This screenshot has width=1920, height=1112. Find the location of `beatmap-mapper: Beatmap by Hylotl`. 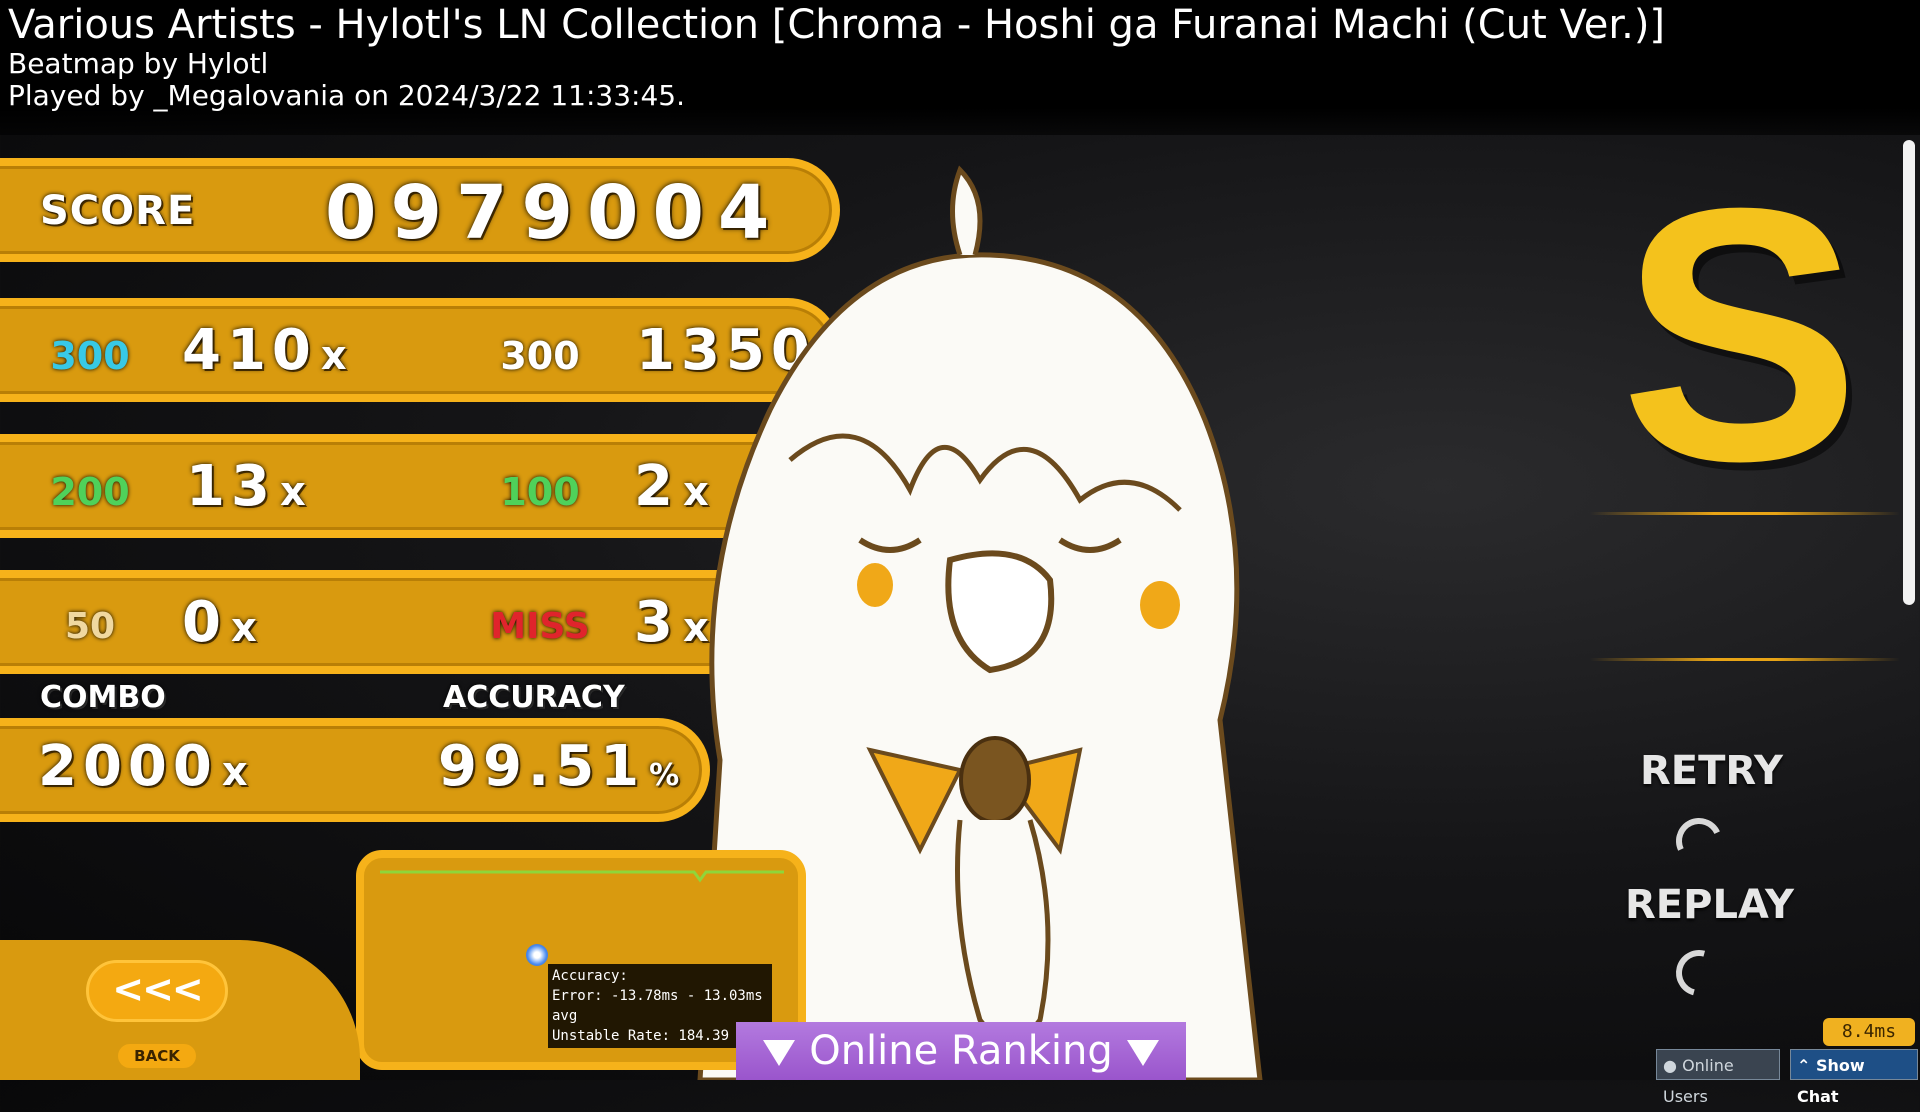

beatmap-mapper: Beatmap by Hylotl is located at coordinates (138, 63).